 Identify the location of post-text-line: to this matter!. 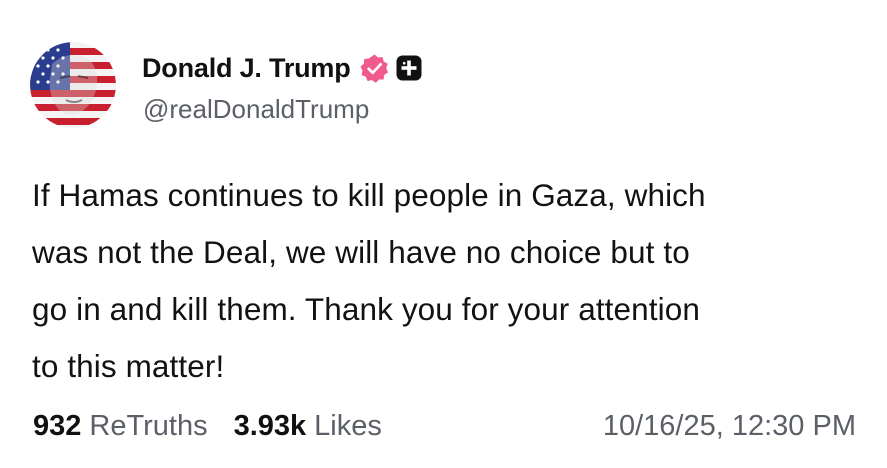
(128, 366).